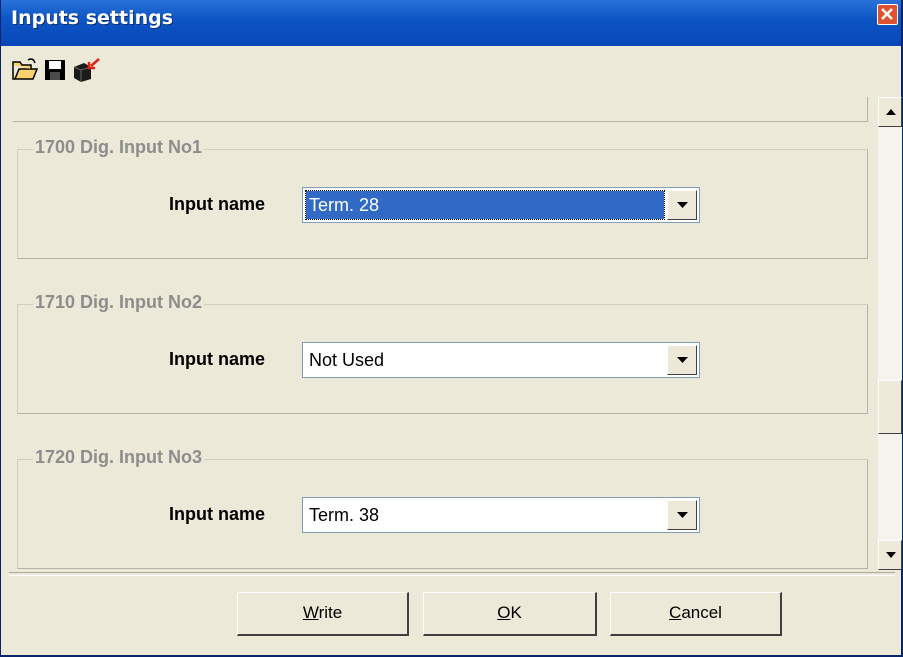 Image resolution: width=903 pixels, height=657 pixels. I want to click on dropdown-value: Not Used, so click(347, 360).